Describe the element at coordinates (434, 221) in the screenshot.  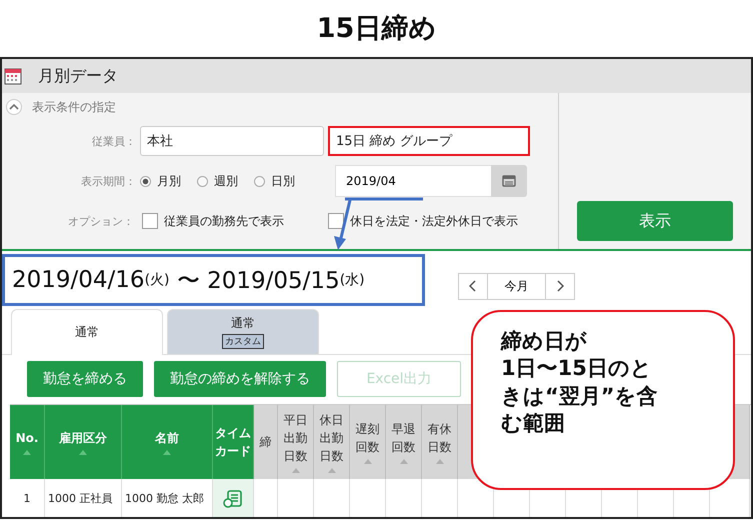
I see `checkbox-label: 休日を法定・法定外休日で表示` at that location.